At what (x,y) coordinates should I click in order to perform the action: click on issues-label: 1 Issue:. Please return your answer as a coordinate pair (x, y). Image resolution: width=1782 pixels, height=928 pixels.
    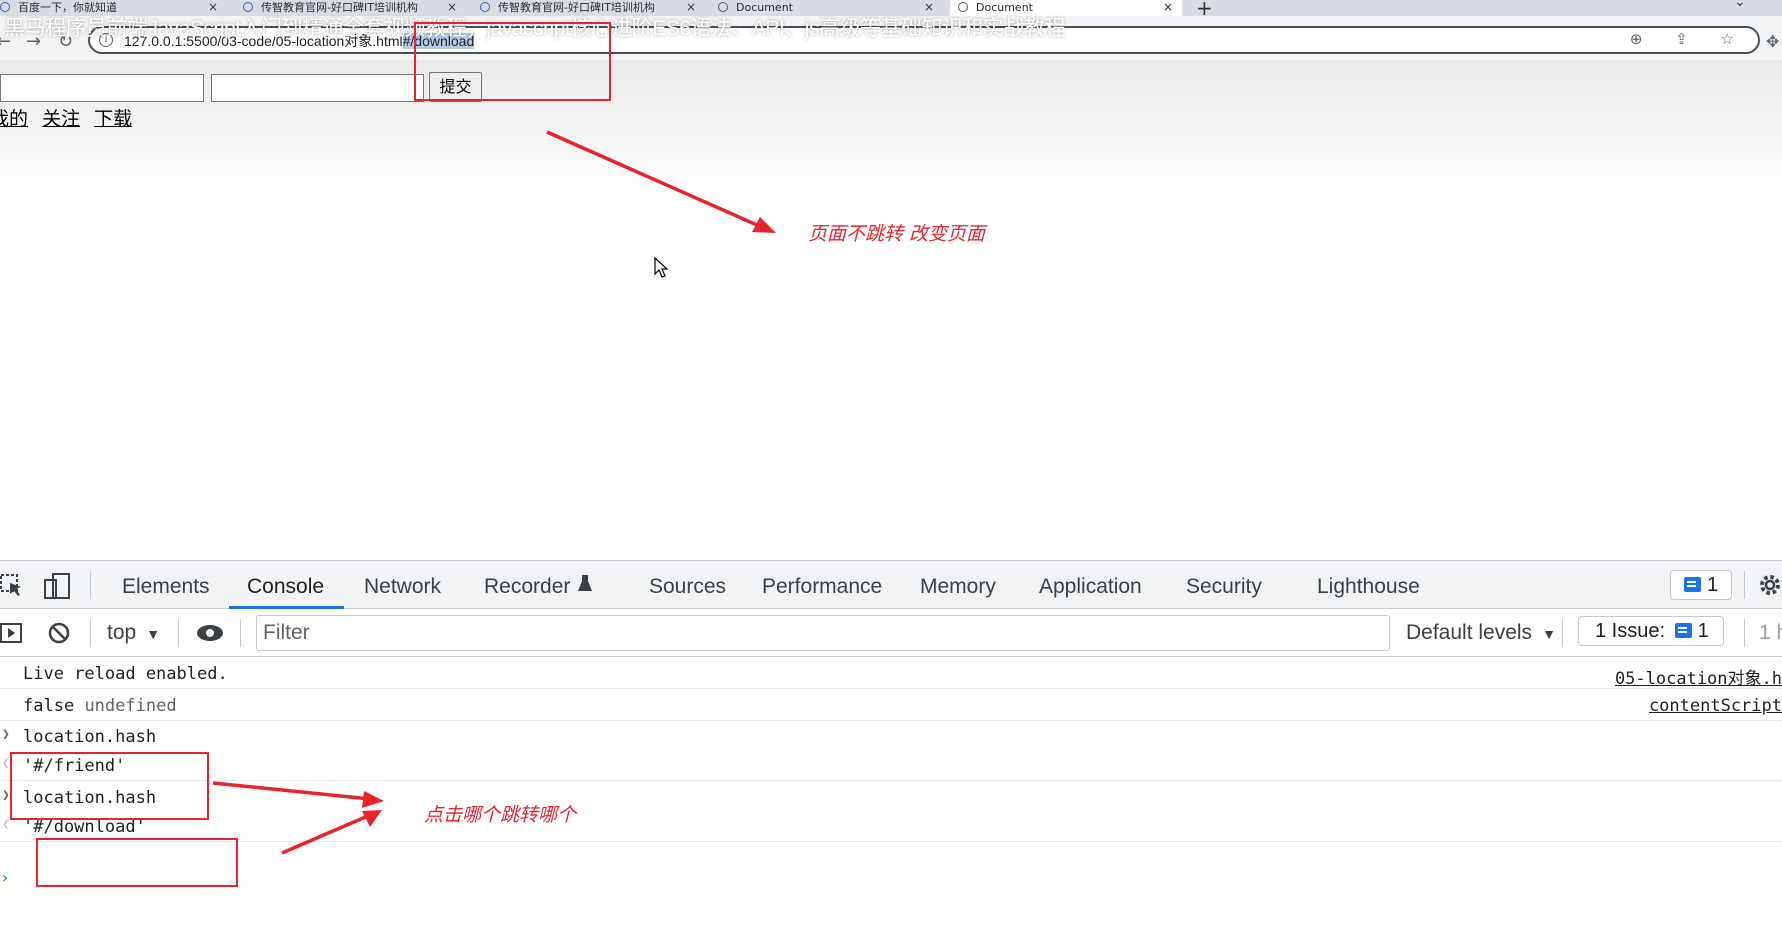
    Looking at the image, I should click on (1630, 631).